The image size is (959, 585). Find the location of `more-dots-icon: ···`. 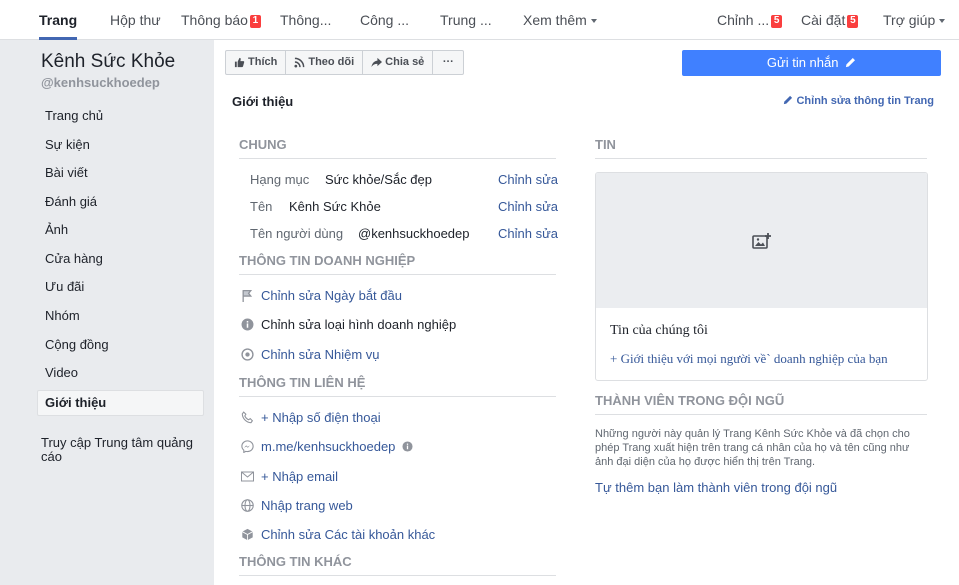

more-dots-icon: ··· is located at coordinates (448, 62).